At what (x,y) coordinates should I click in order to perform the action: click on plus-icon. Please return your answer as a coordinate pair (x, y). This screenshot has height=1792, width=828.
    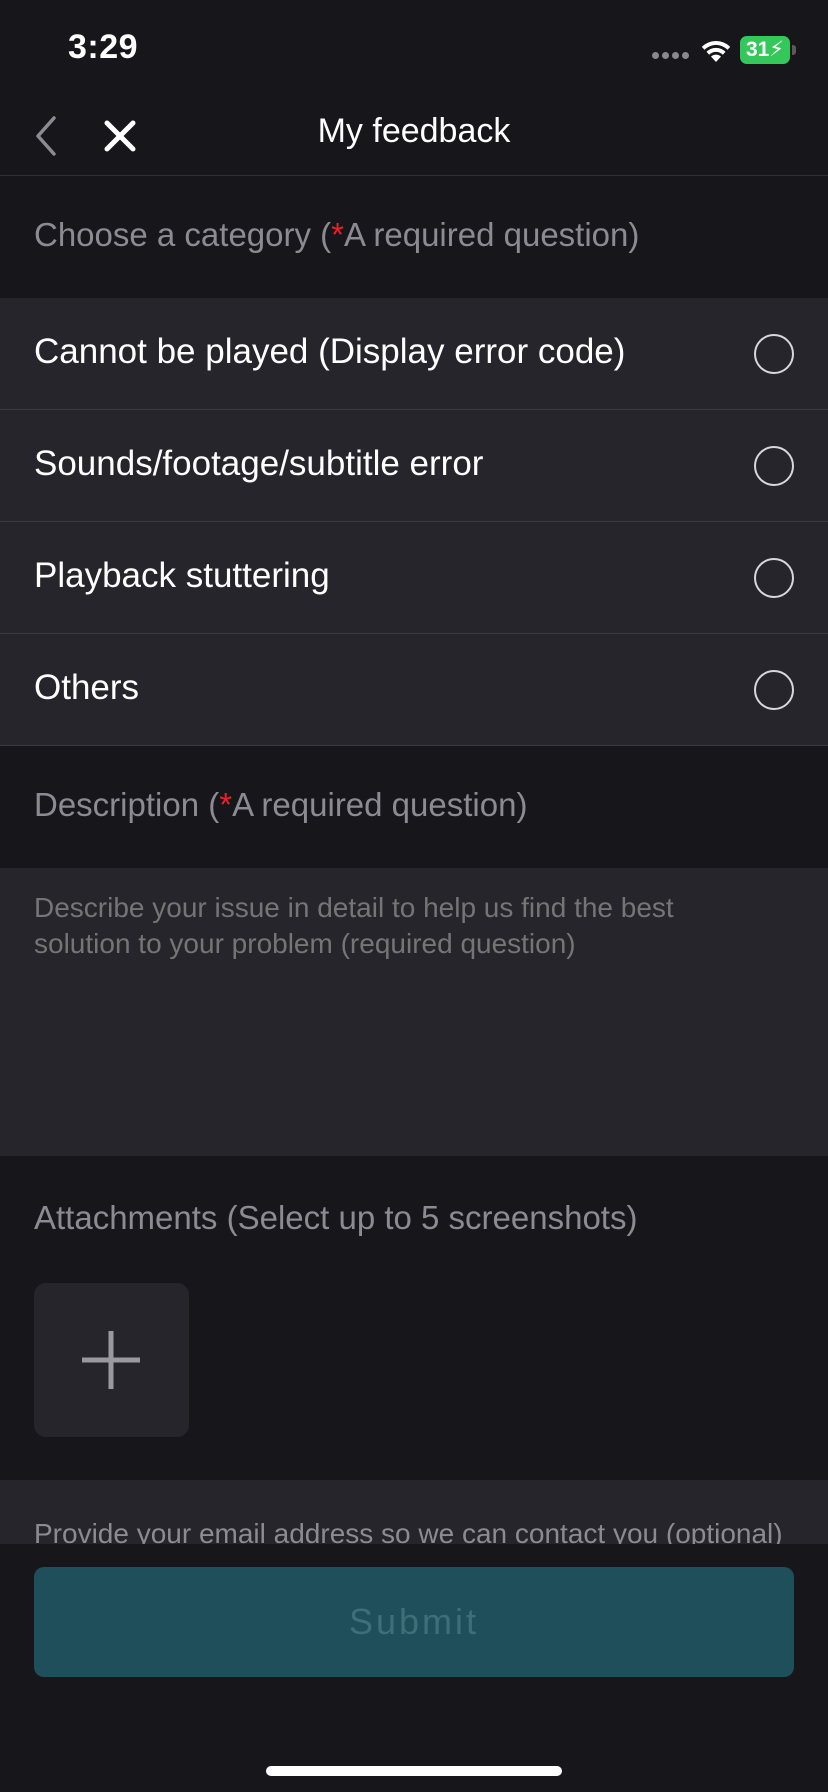
    Looking at the image, I should click on (111, 1360).